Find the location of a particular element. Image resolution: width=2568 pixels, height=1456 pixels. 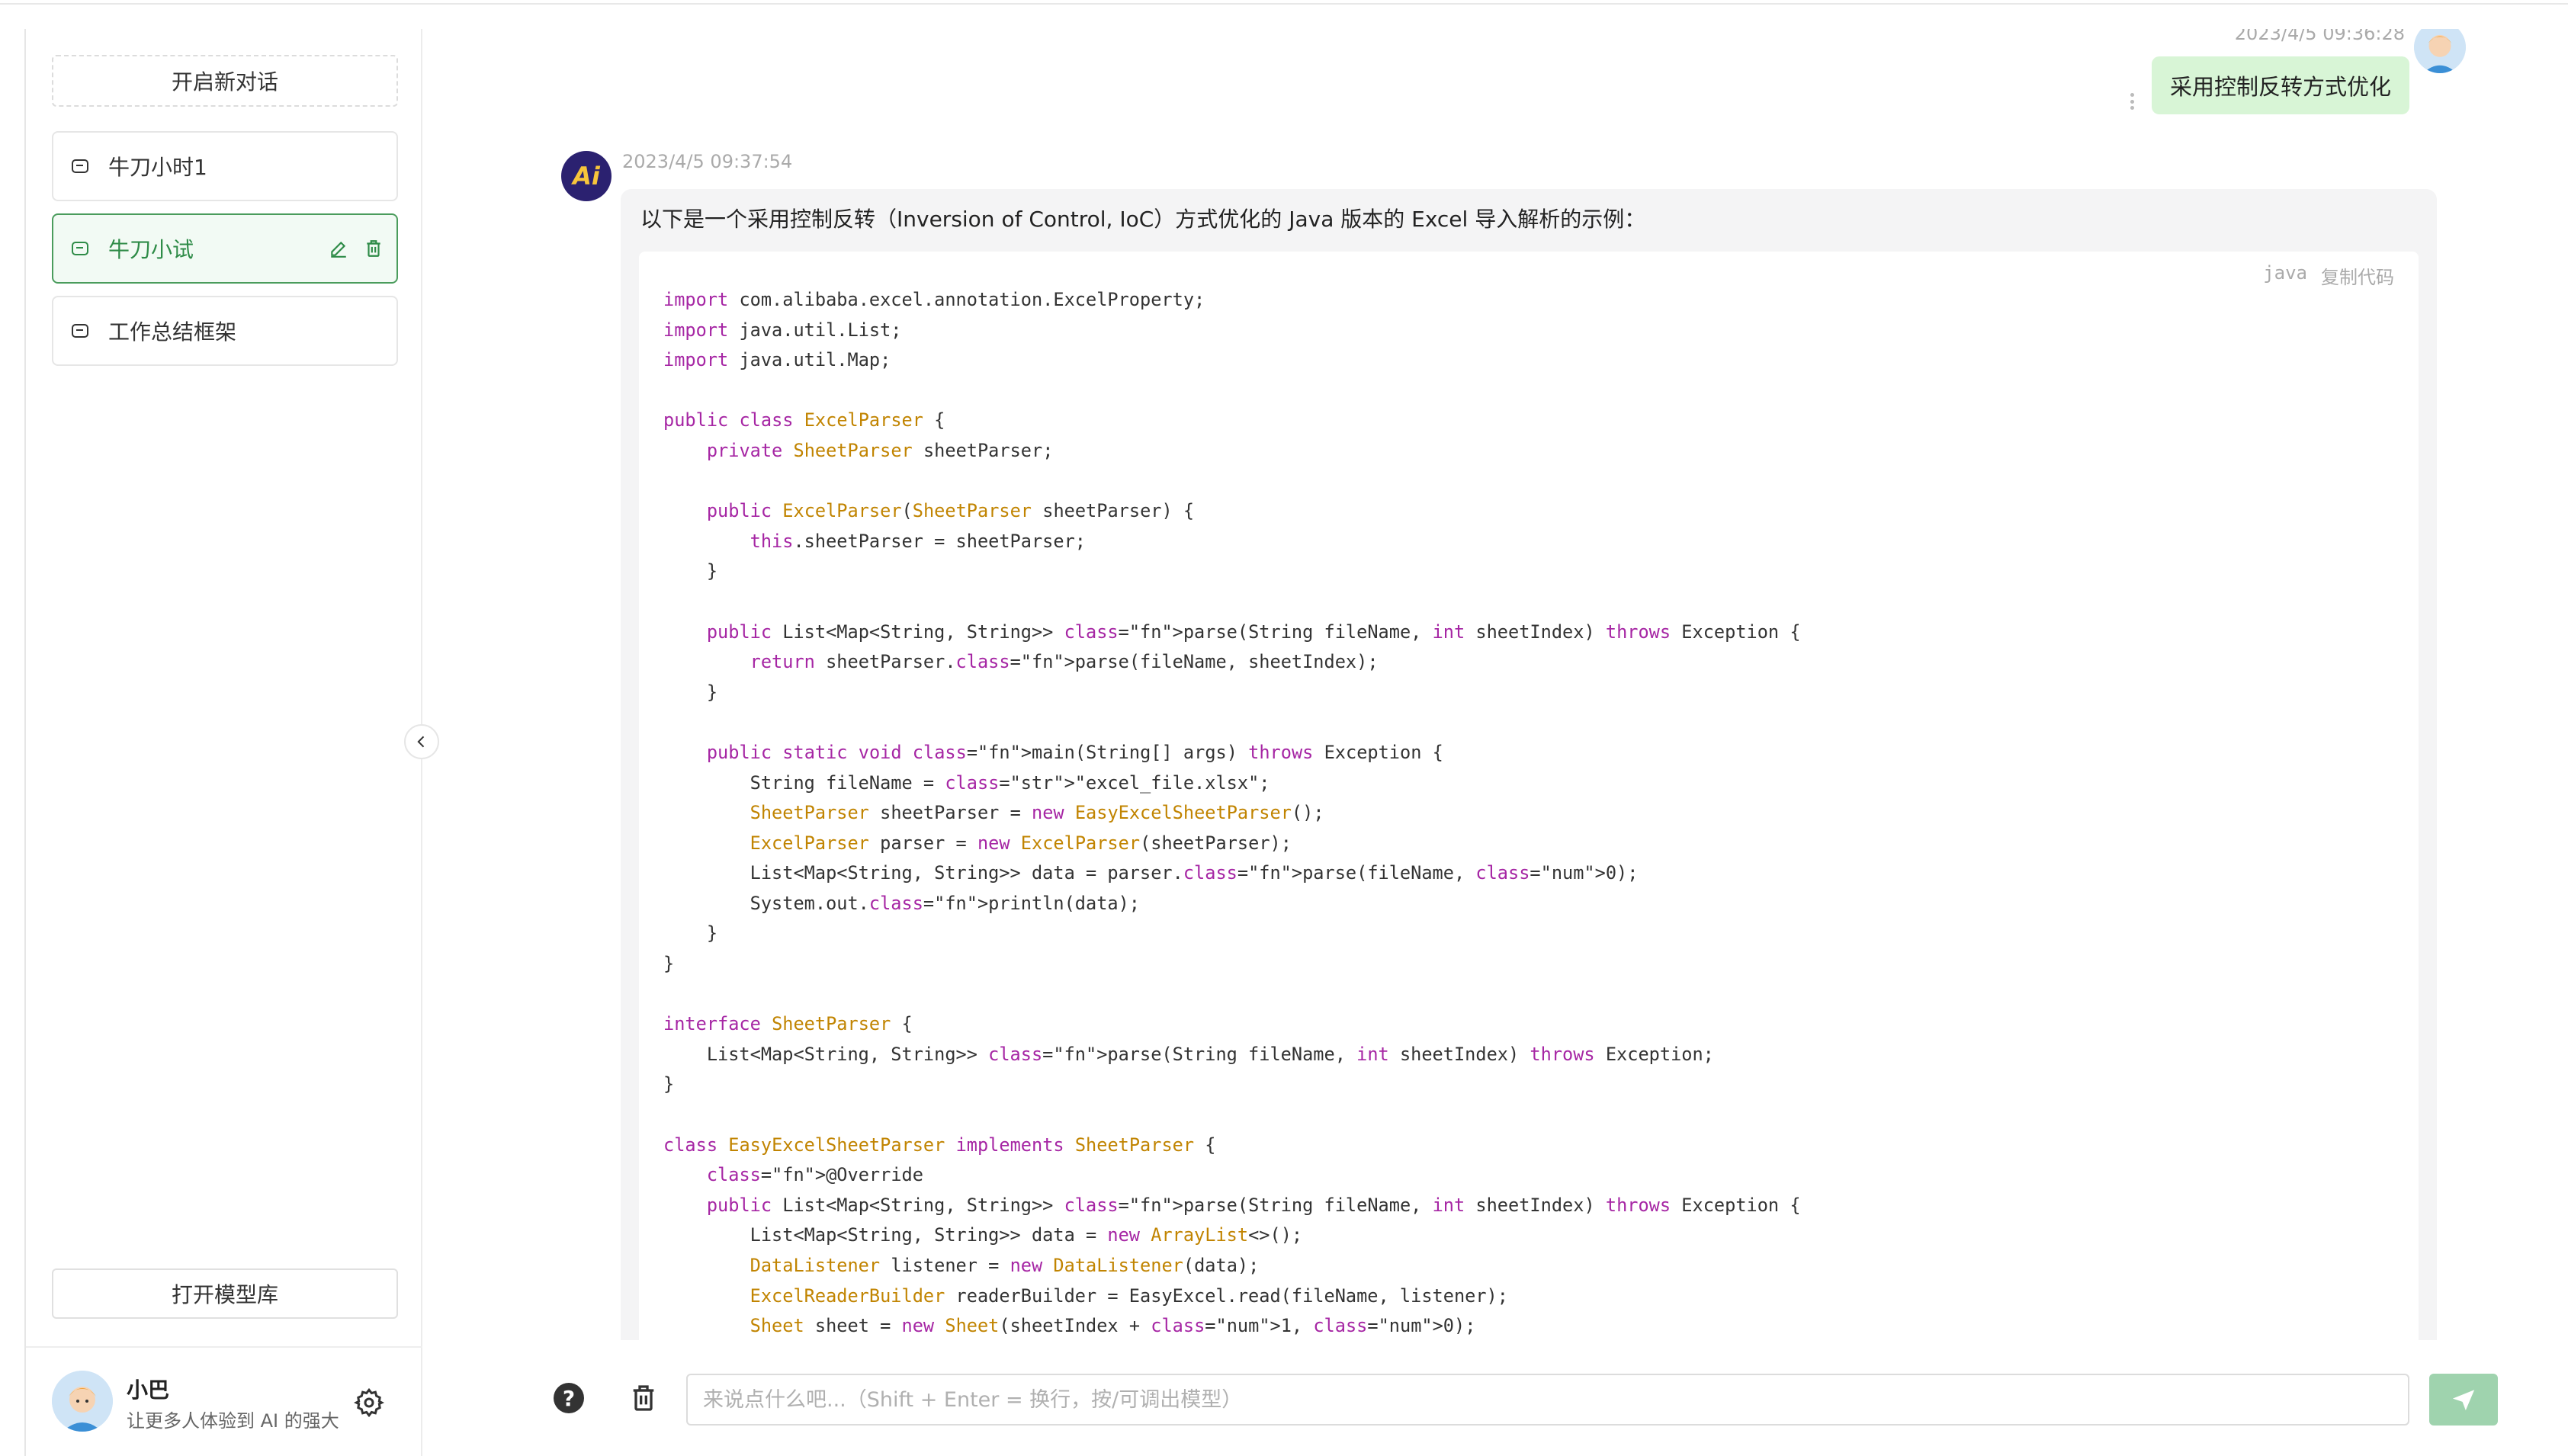

help-icon: ? is located at coordinates (569, 1398).